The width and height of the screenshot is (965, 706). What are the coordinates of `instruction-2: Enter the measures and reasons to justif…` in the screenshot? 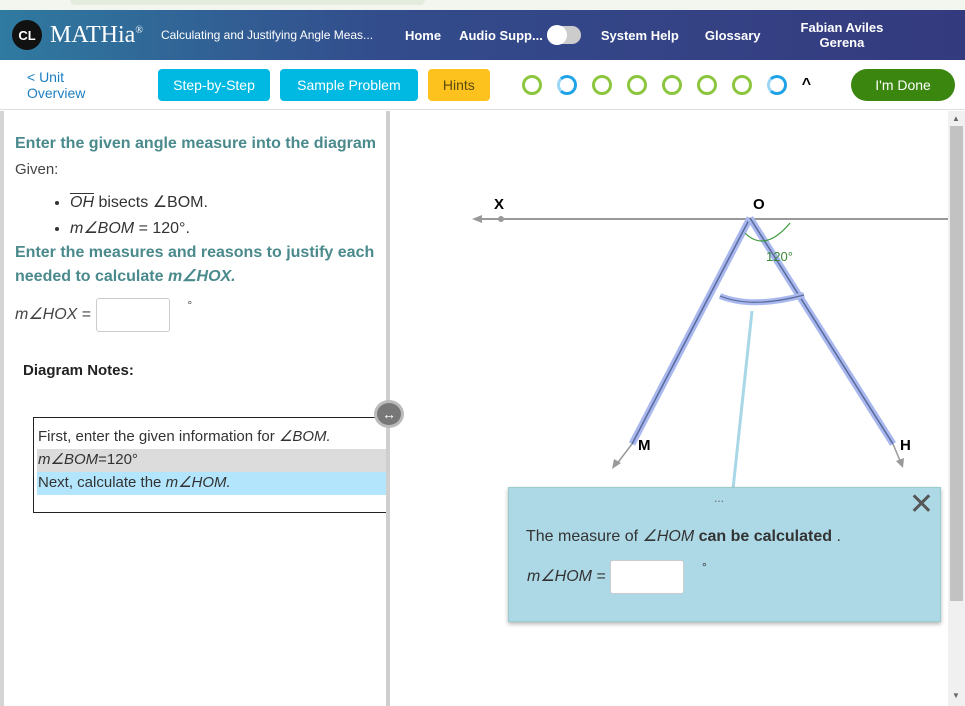 It's located at (195, 252).